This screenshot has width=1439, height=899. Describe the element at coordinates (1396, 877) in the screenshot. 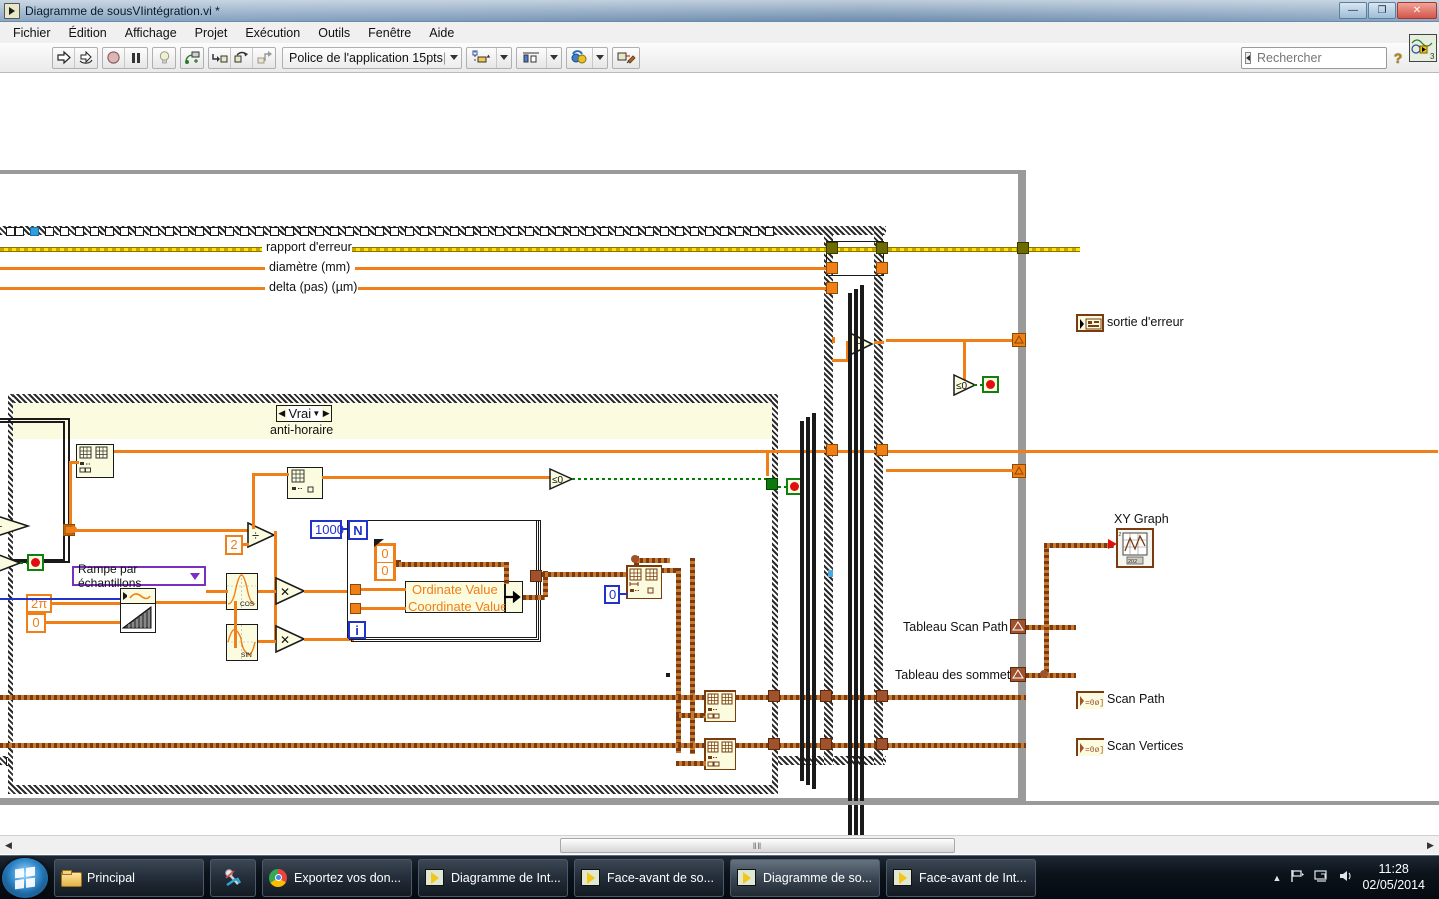

I see `taskbar-clock: 11:28 02/05/2014` at that location.